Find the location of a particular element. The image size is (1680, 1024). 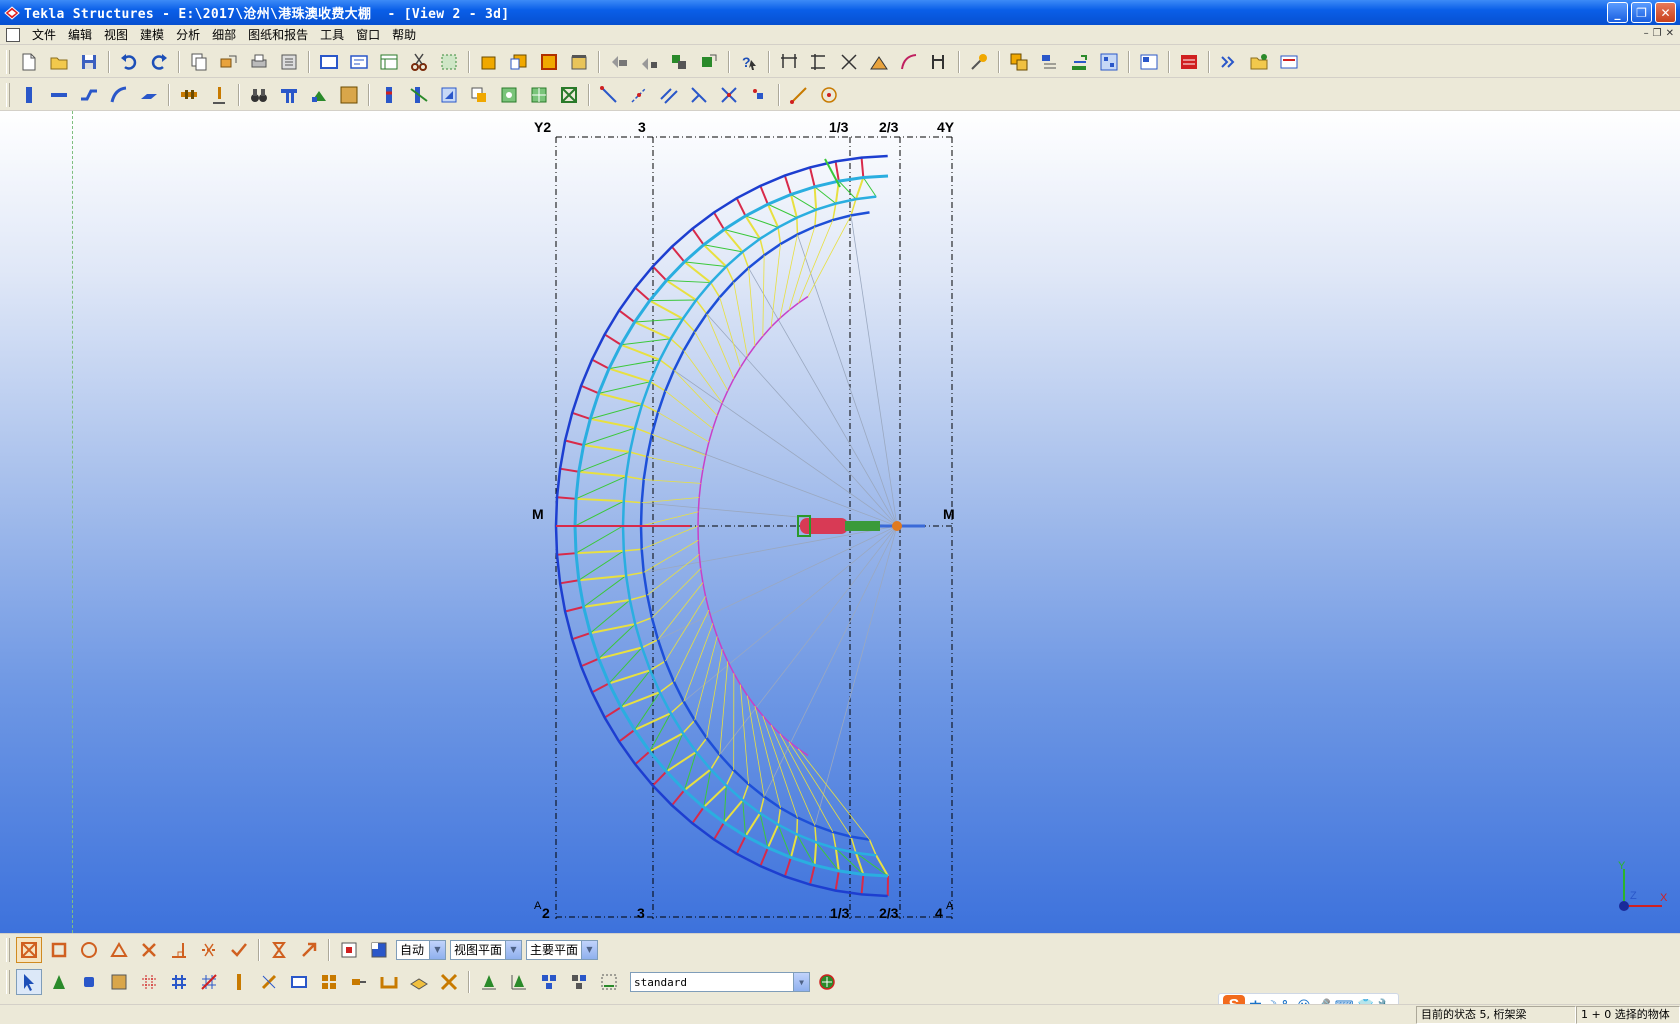

solid-icon is located at coordinates (489, 62).